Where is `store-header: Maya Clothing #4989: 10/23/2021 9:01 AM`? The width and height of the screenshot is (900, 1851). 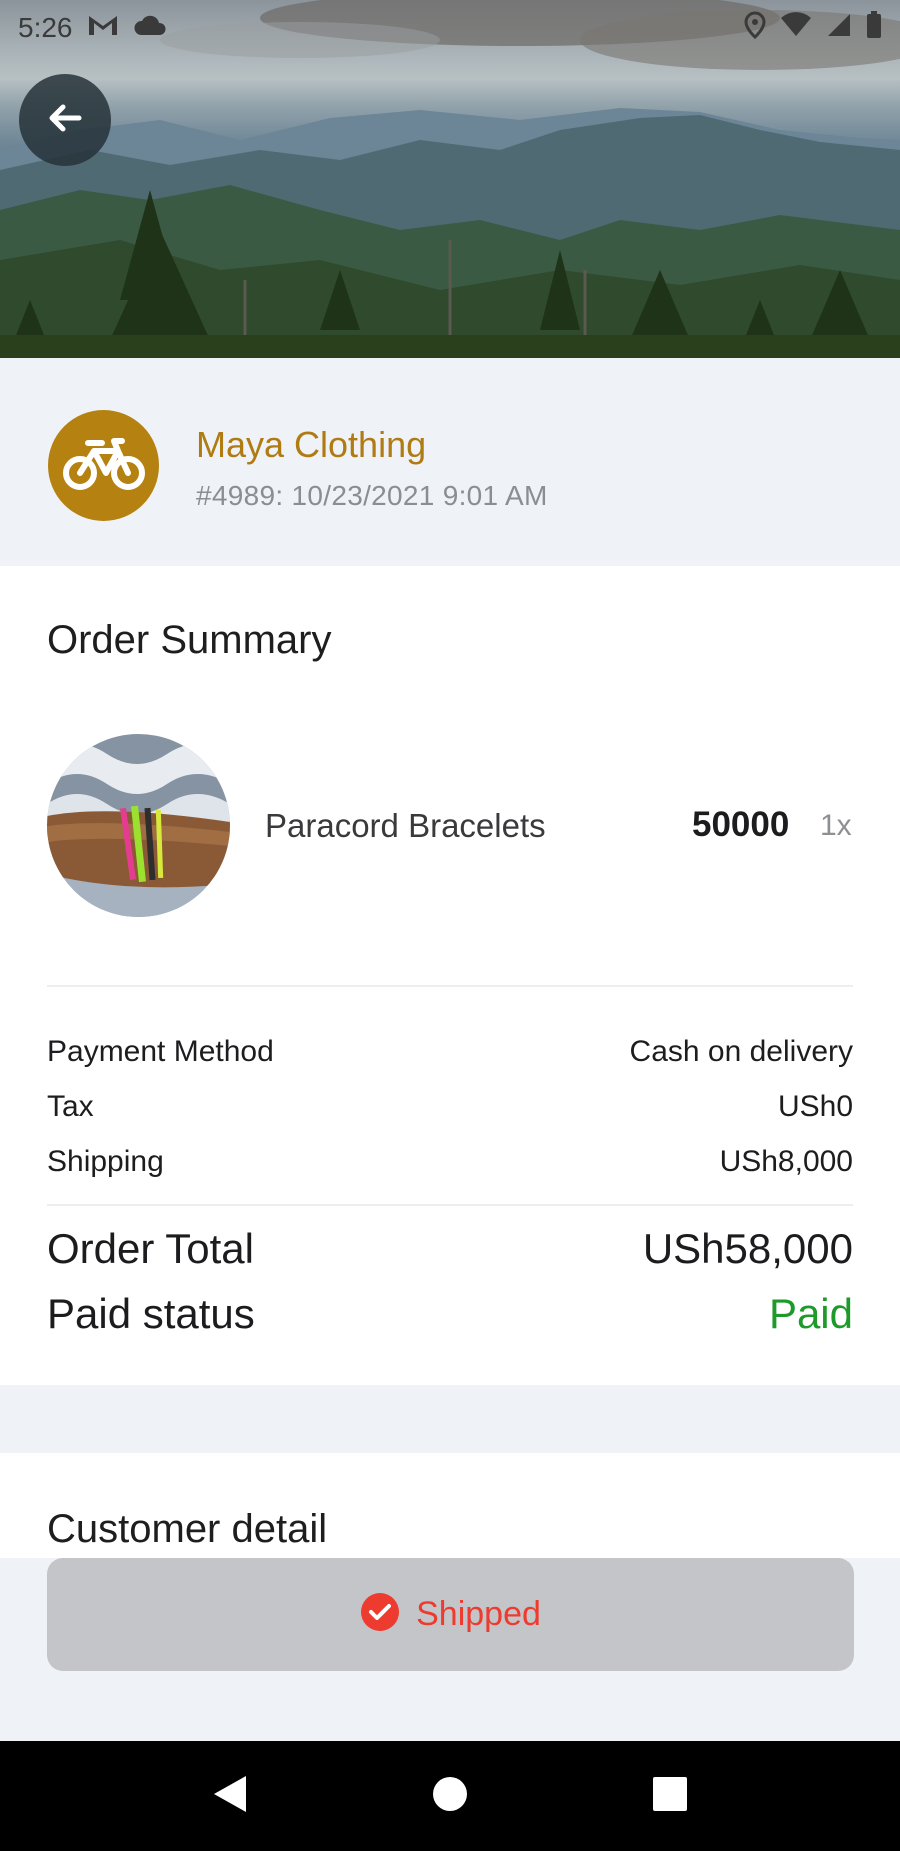 store-header: Maya Clothing #4989: 10/23/2021 9:01 AM is located at coordinates (450, 462).